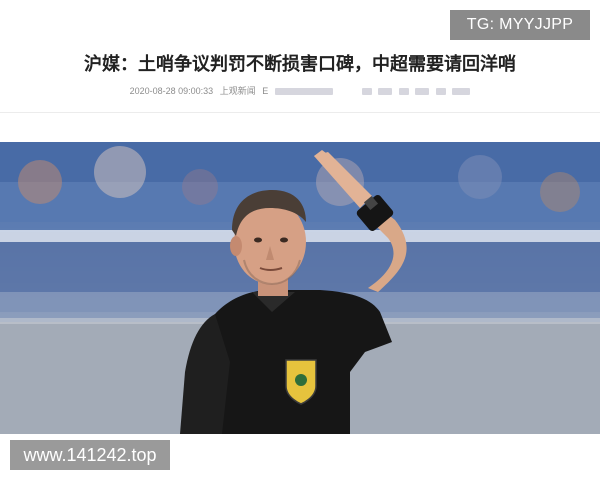  What do you see at coordinates (238, 91) in the screenshot?
I see `article-source: 上观新闻` at bounding box center [238, 91].